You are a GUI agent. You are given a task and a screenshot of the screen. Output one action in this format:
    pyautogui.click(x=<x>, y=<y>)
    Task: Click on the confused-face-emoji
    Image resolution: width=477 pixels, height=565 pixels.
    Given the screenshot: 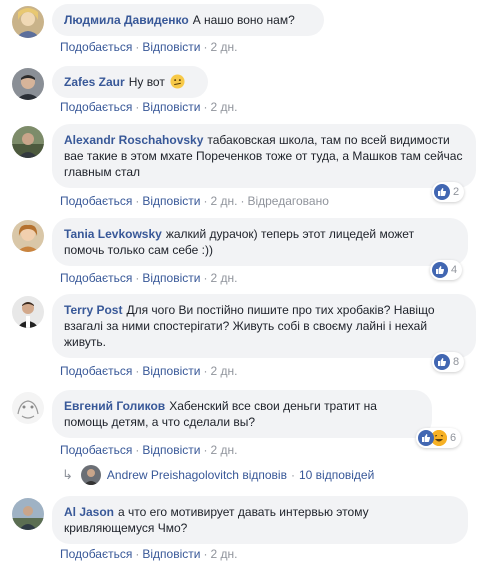 What is the action you would take?
    pyautogui.click(x=177, y=81)
    